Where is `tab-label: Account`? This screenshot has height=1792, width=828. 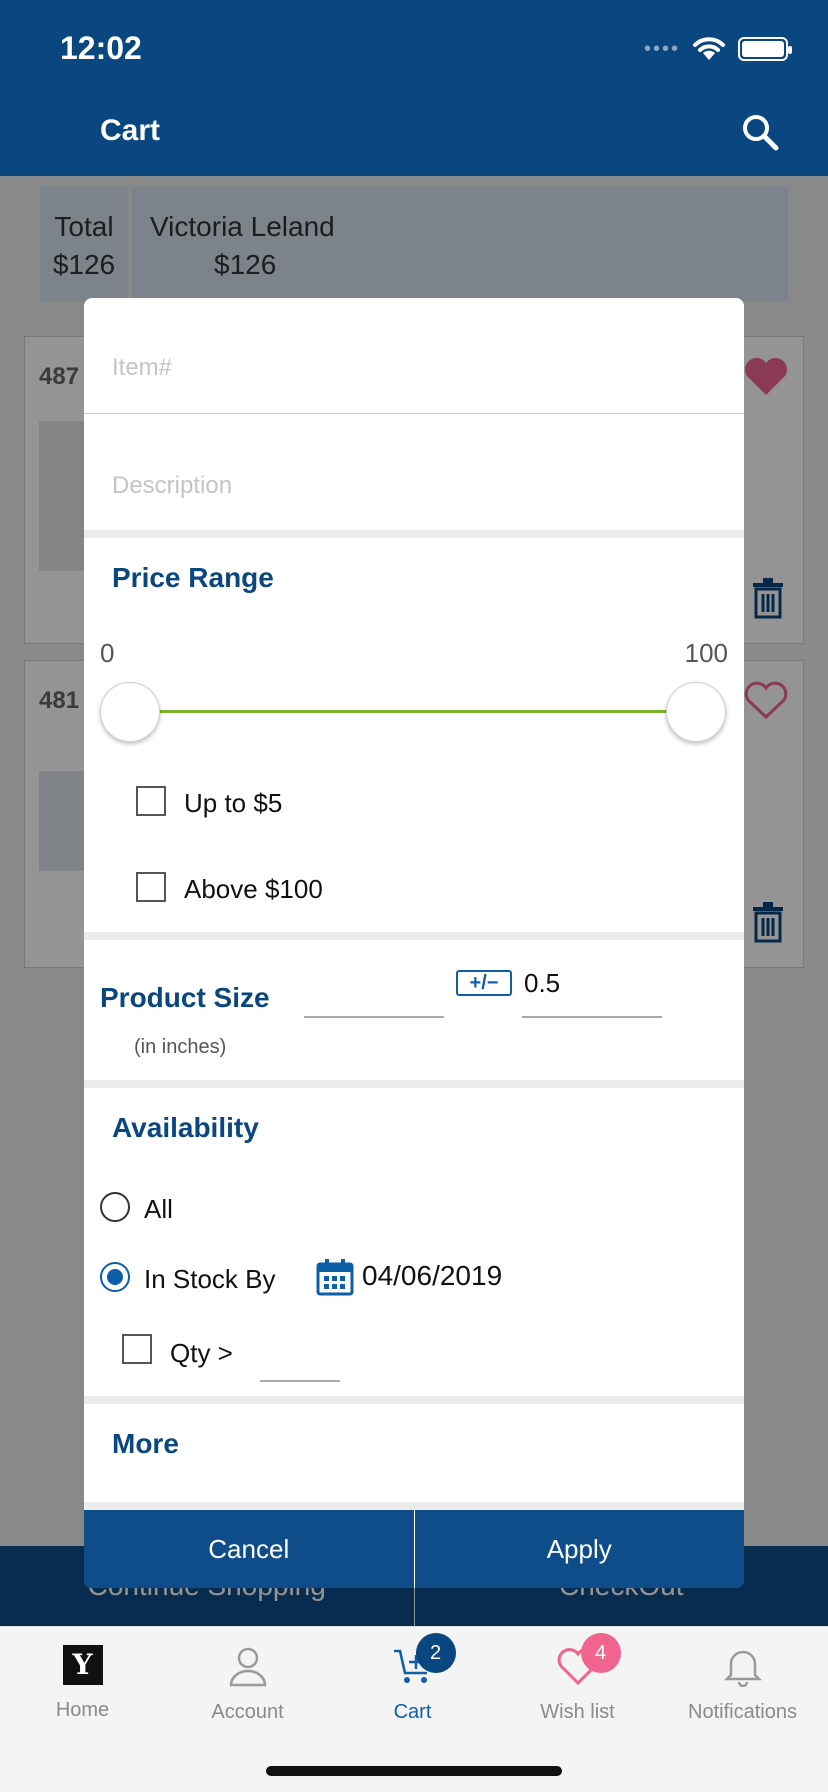
tab-label: Account is located at coordinates (247, 1712).